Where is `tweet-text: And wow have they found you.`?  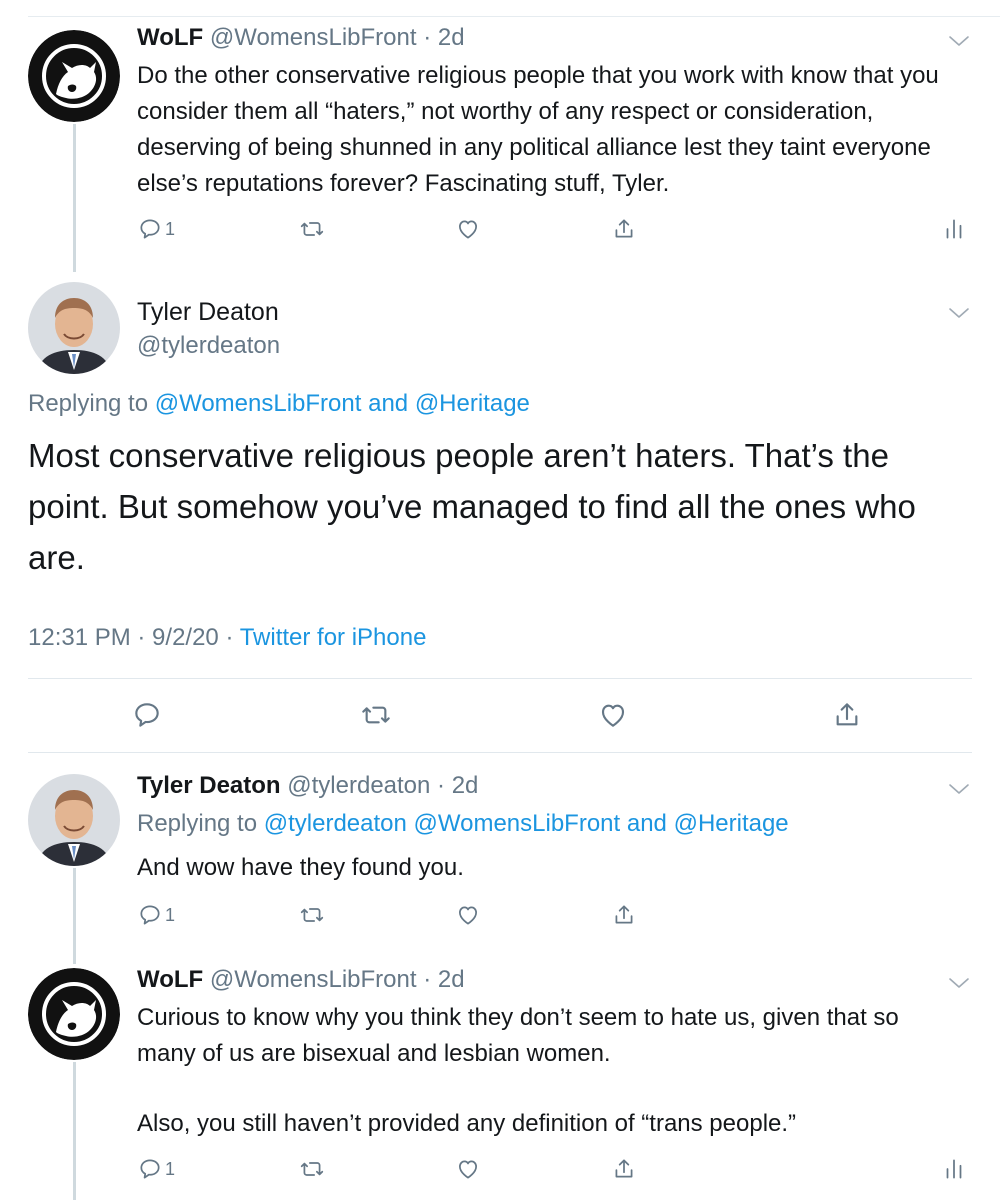 tweet-text: And wow have they found you. is located at coordinates (300, 867).